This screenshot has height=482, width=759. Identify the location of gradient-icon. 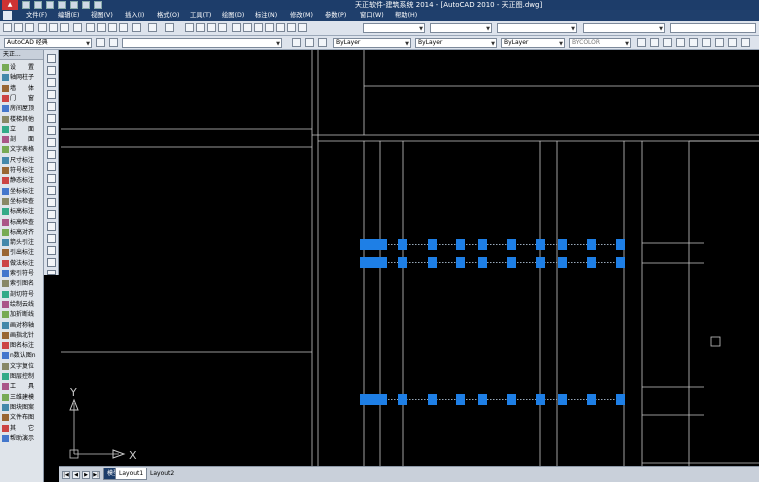
(51, 238).